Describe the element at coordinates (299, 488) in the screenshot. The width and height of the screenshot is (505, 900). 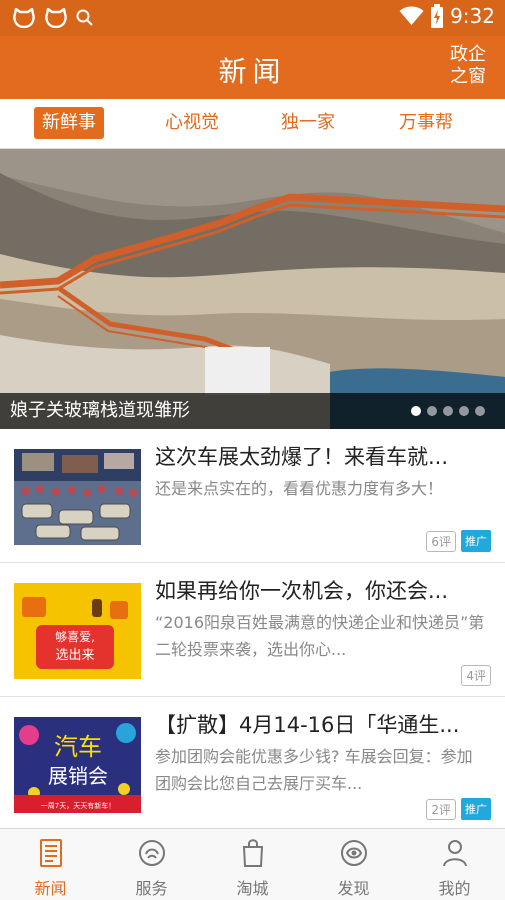
I see `news-summary: 还是来点实在的，看看优惠力度有多大！` at that location.